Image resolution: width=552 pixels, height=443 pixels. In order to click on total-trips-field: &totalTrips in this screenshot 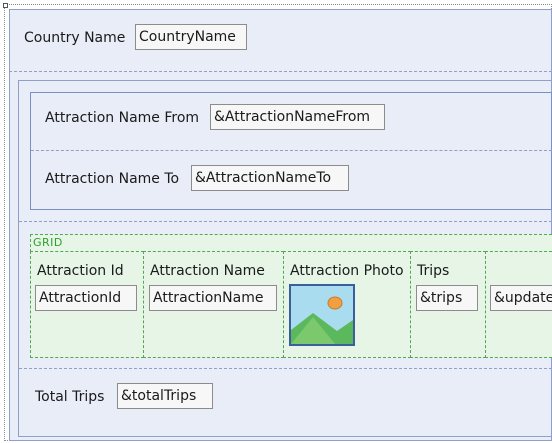, I will do `click(165, 396)`.